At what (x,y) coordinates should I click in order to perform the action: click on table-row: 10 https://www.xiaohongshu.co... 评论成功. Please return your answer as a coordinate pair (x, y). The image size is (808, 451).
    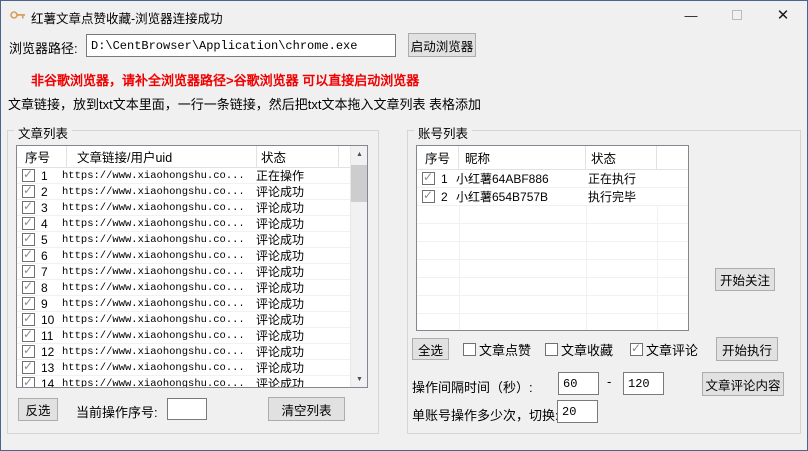
    Looking at the image, I should click on (184, 319).